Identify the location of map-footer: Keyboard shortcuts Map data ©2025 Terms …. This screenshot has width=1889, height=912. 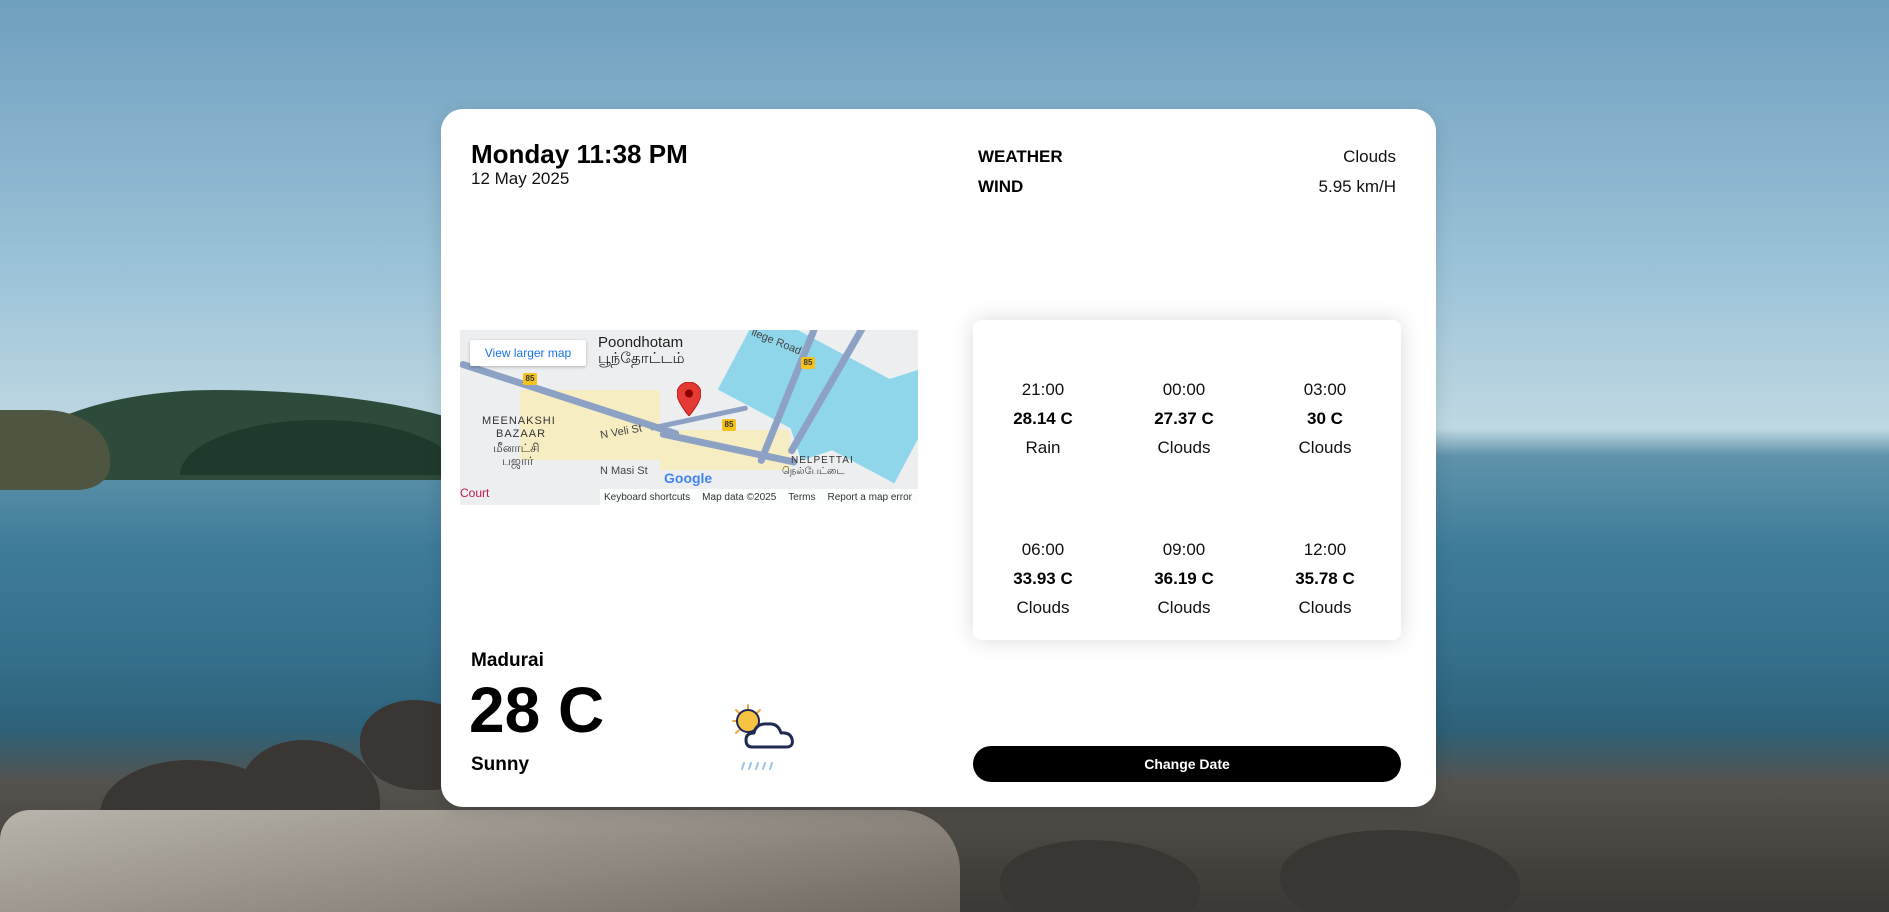
(759, 497).